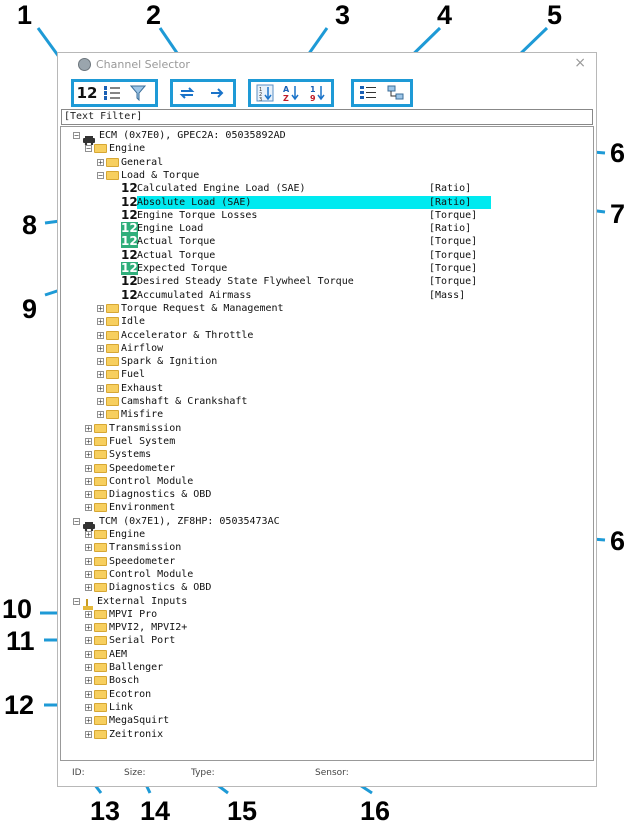 The image size is (635, 835). I want to click on ecm-node: ECM (0x7E0), GPEC2A: 05035892AD, so click(192, 135).